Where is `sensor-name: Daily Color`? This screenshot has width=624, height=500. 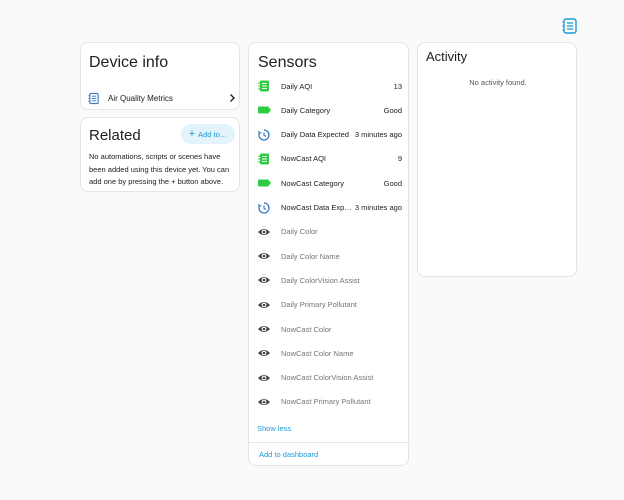
sensor-name: Daily Color is located at coordinates (299, 232).